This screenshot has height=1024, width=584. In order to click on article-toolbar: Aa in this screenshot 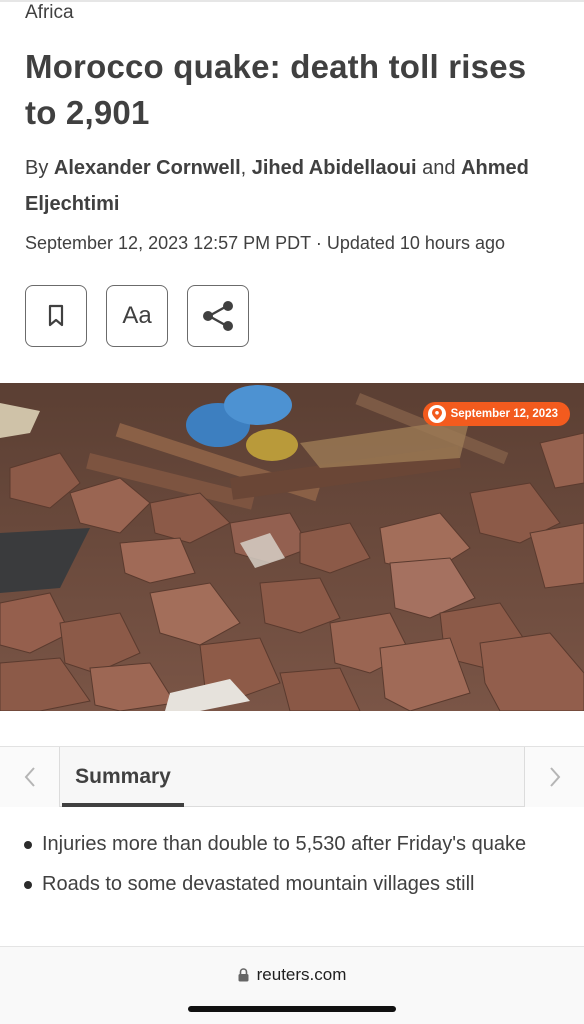, I will do `click(137, 316)`.